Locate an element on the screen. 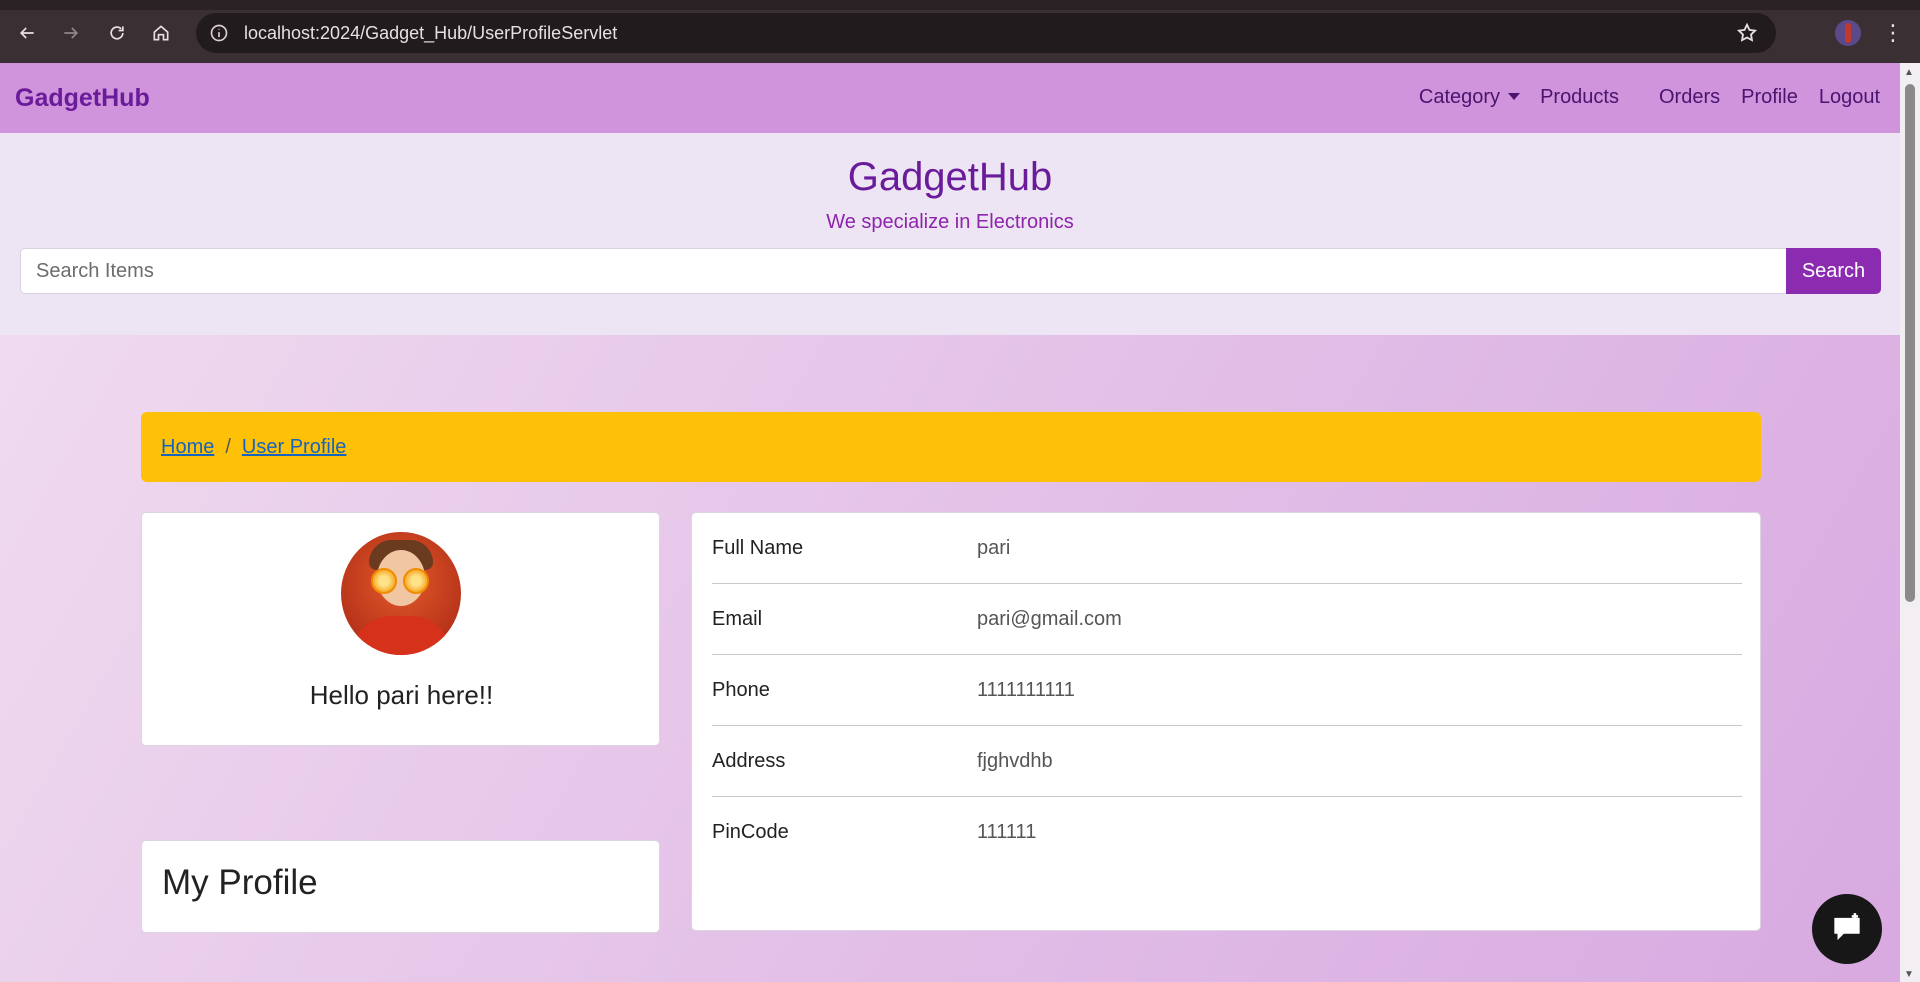  scroll-up-icon: ▲ is located at coordinates (1909, 72).